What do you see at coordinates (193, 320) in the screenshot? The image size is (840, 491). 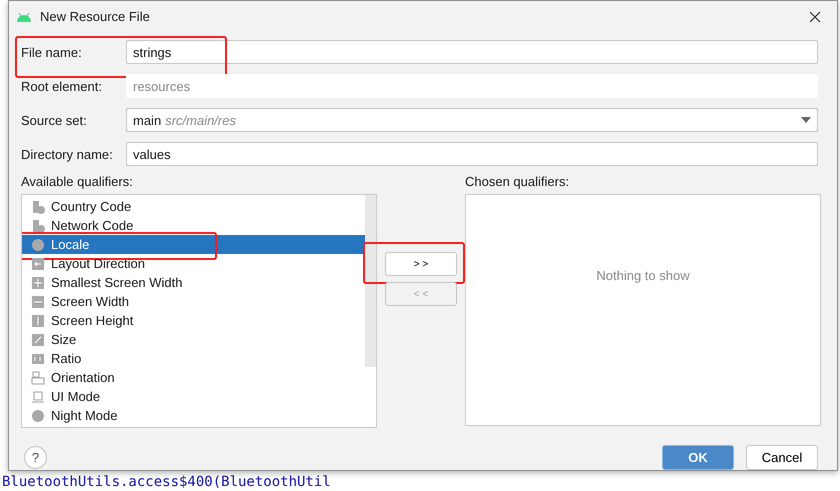 I see `qualifier-item: Screen Height` at bounding box center [193, 320].